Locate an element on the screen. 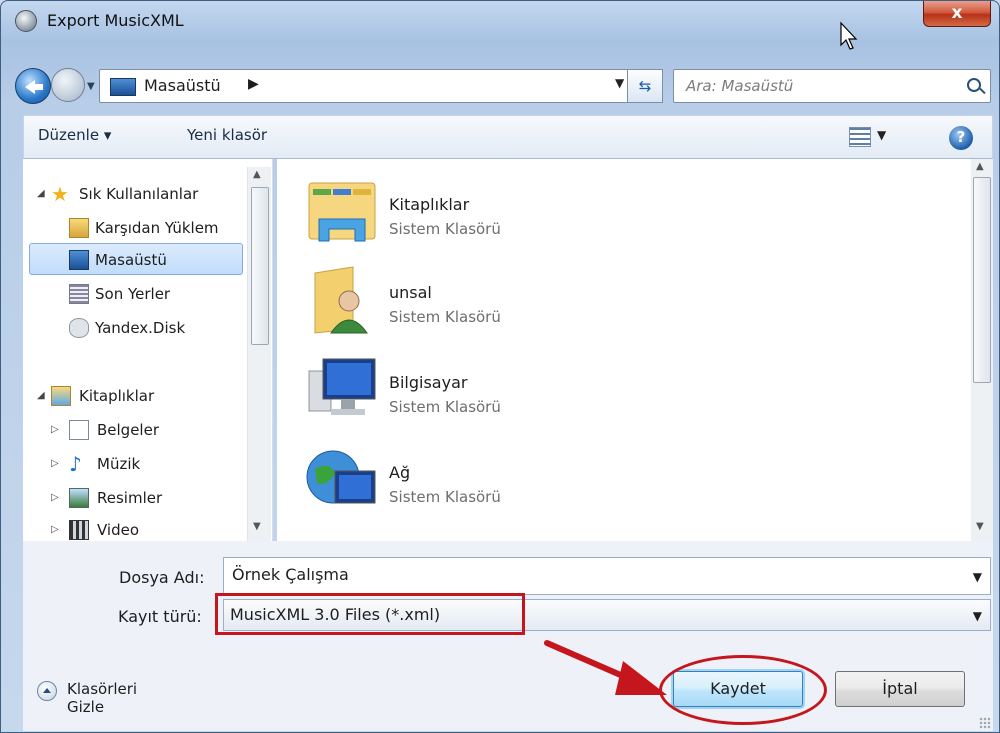 The width and height of the screenshot is (1000, 733). file-list-scrollbar: ▲ ▼ is located at coordinates (982, 350).